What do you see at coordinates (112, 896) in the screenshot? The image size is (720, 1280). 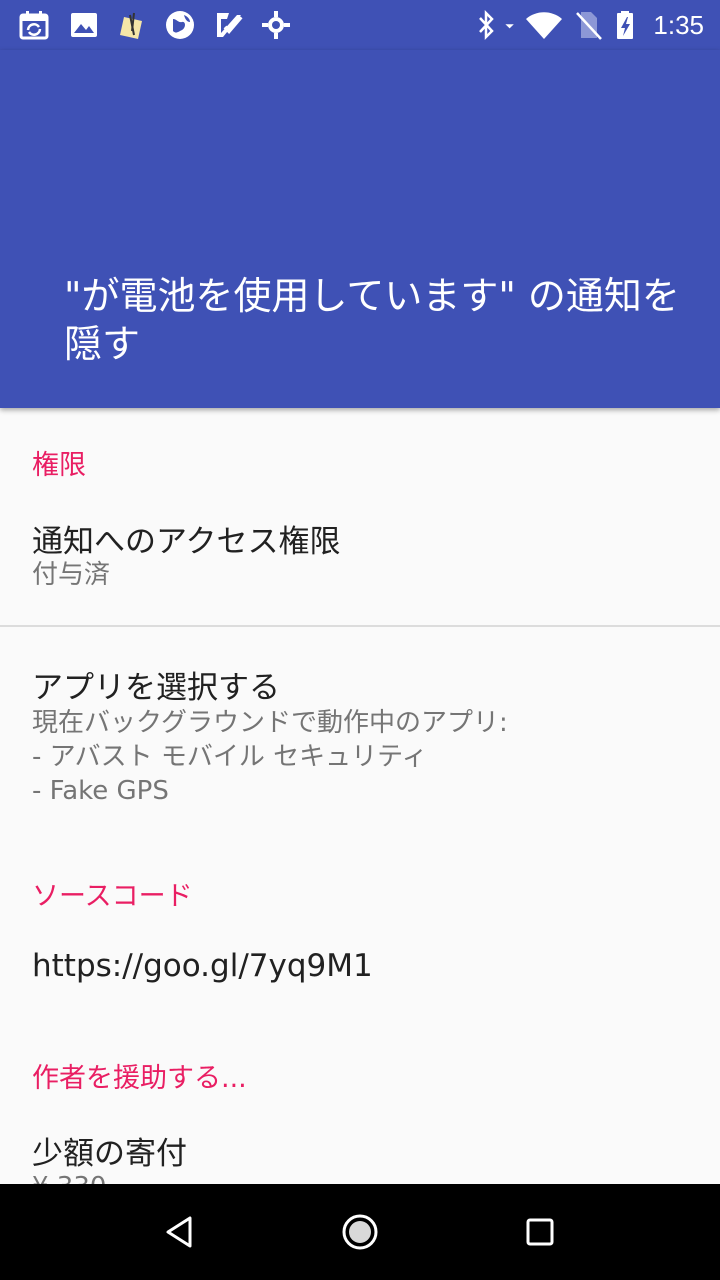 I see `category-source-code: ソースコード` at bounding box center [112, 896].